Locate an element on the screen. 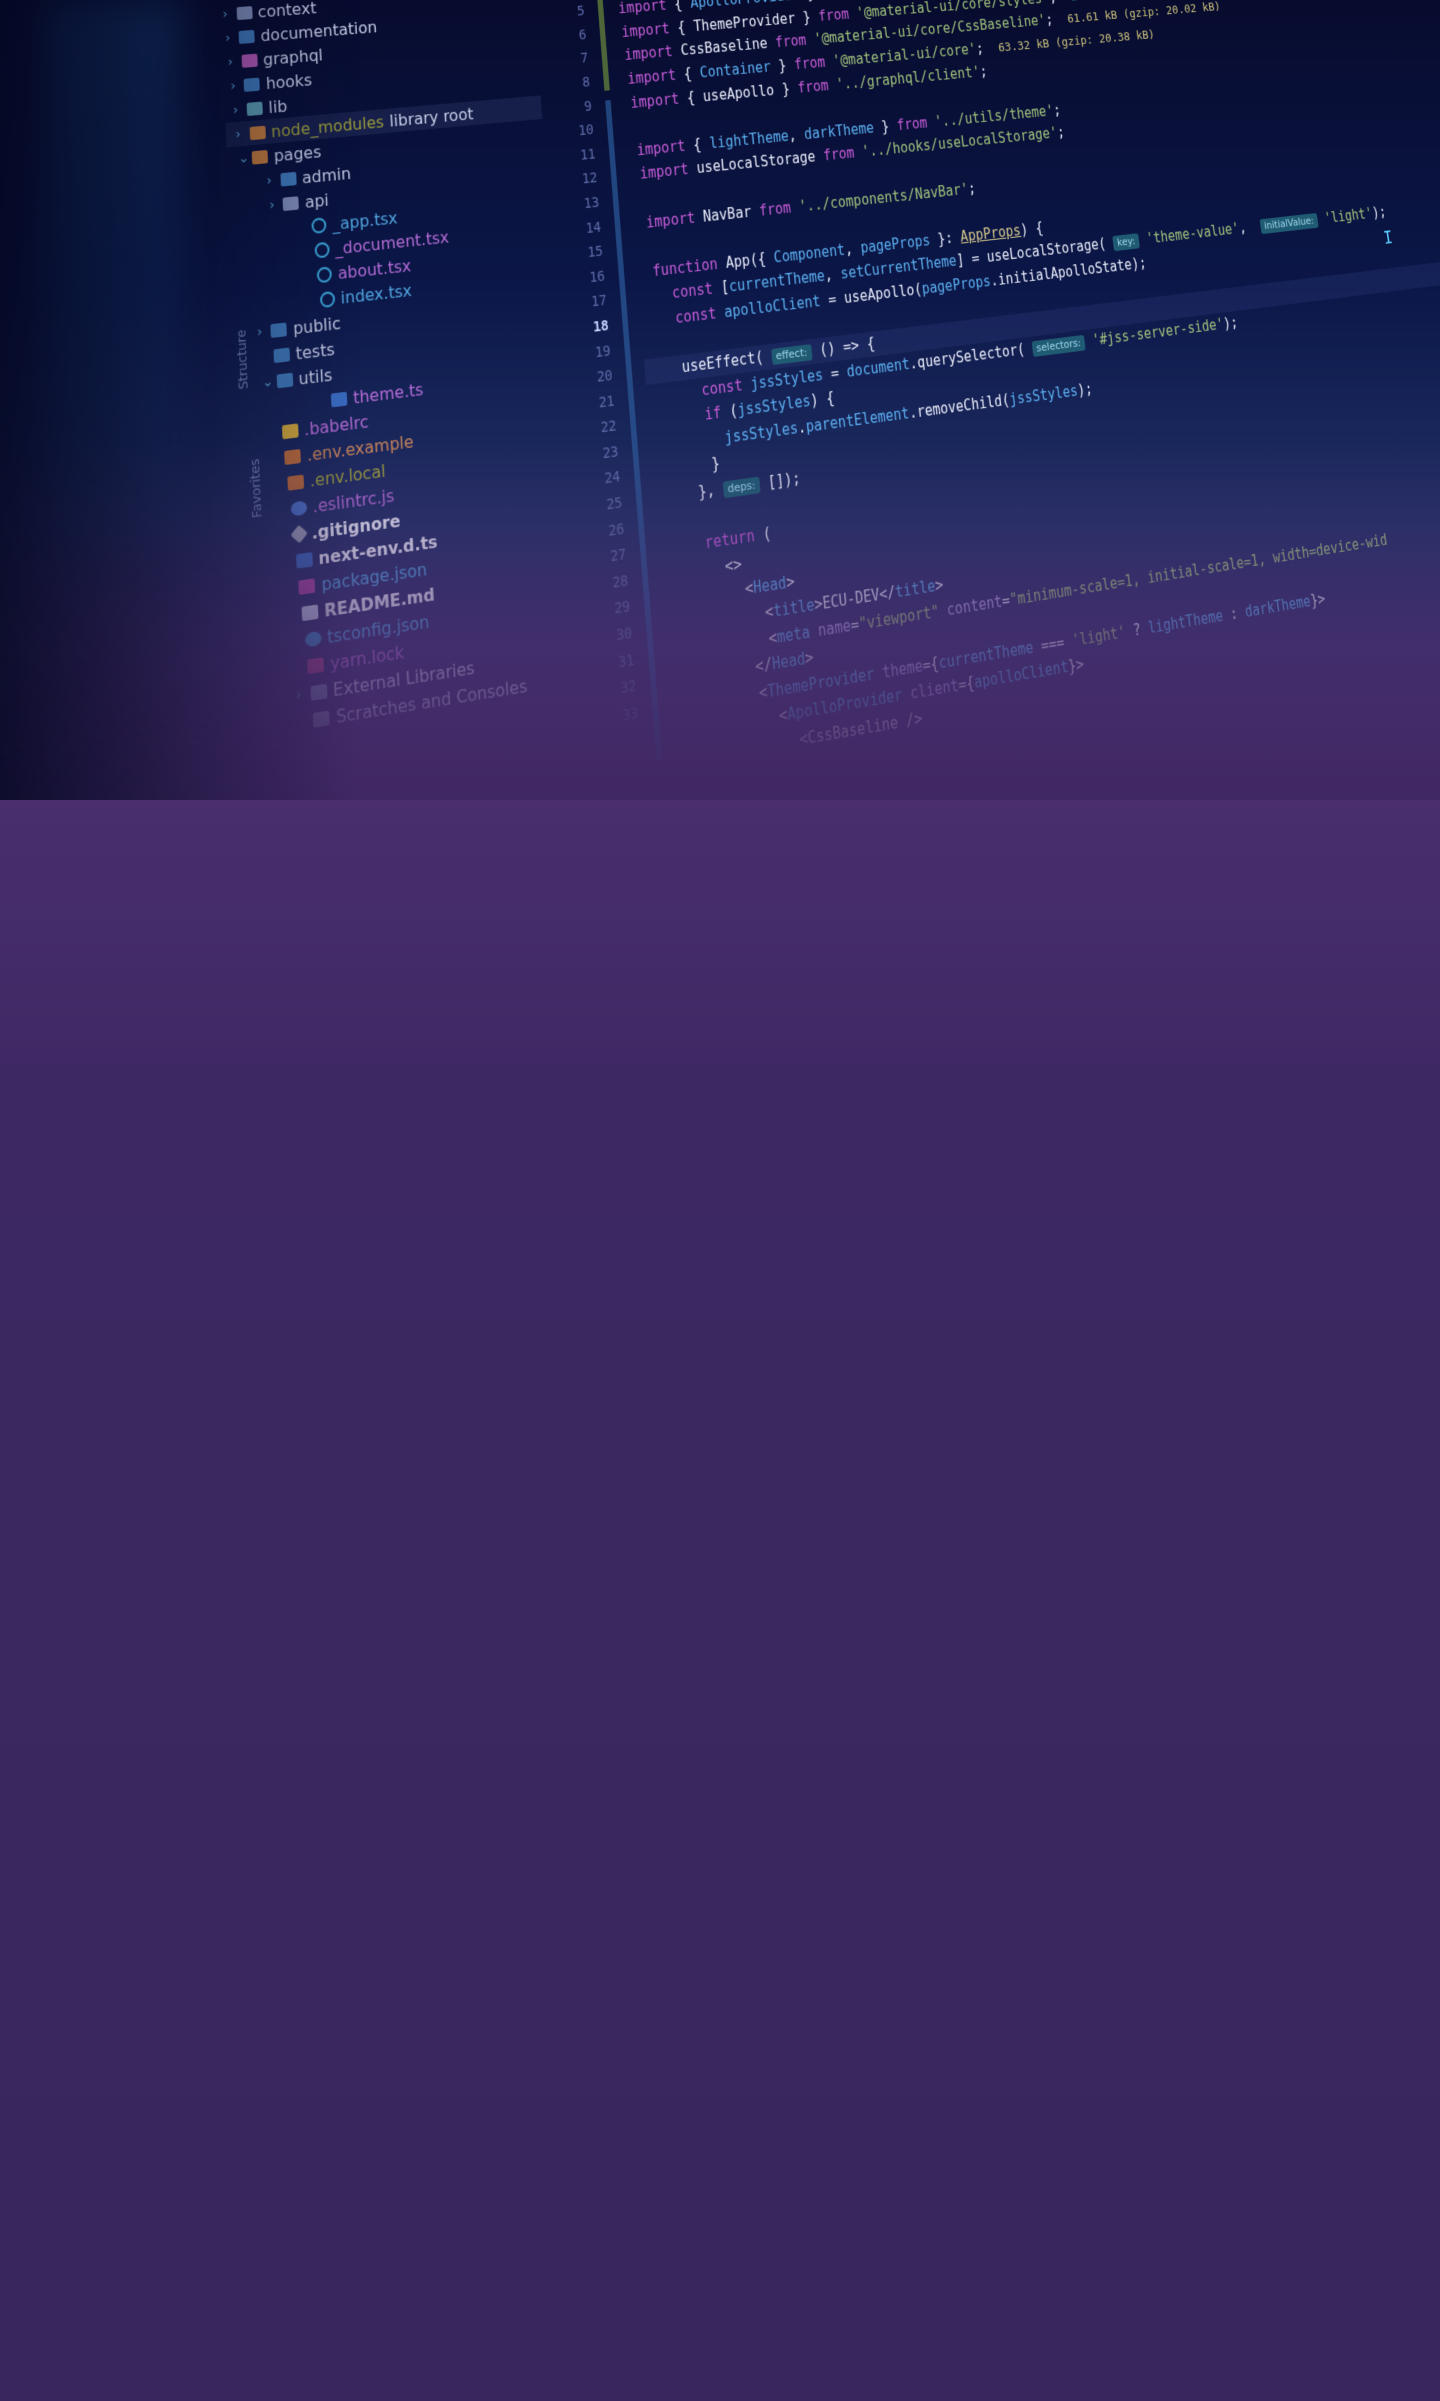 This screenshot has height=2401, width=1440. tree-item-label: pages is located at coordinates (297, 153).